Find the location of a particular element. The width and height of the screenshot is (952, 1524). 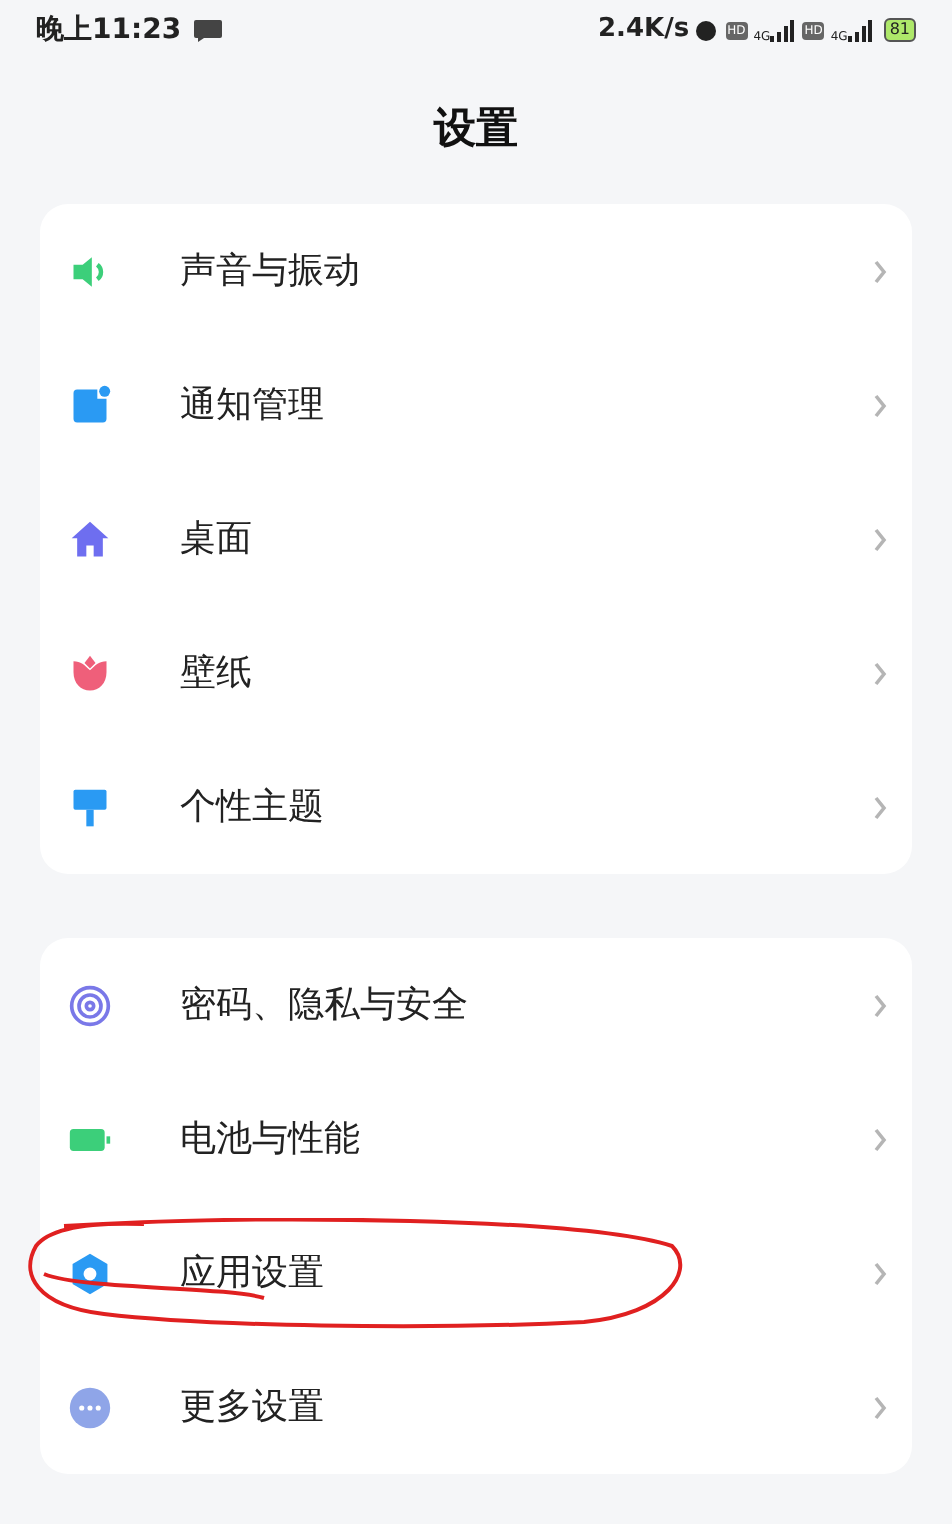

status-time: 晚上11:23 is located at coordinates (109, 30).